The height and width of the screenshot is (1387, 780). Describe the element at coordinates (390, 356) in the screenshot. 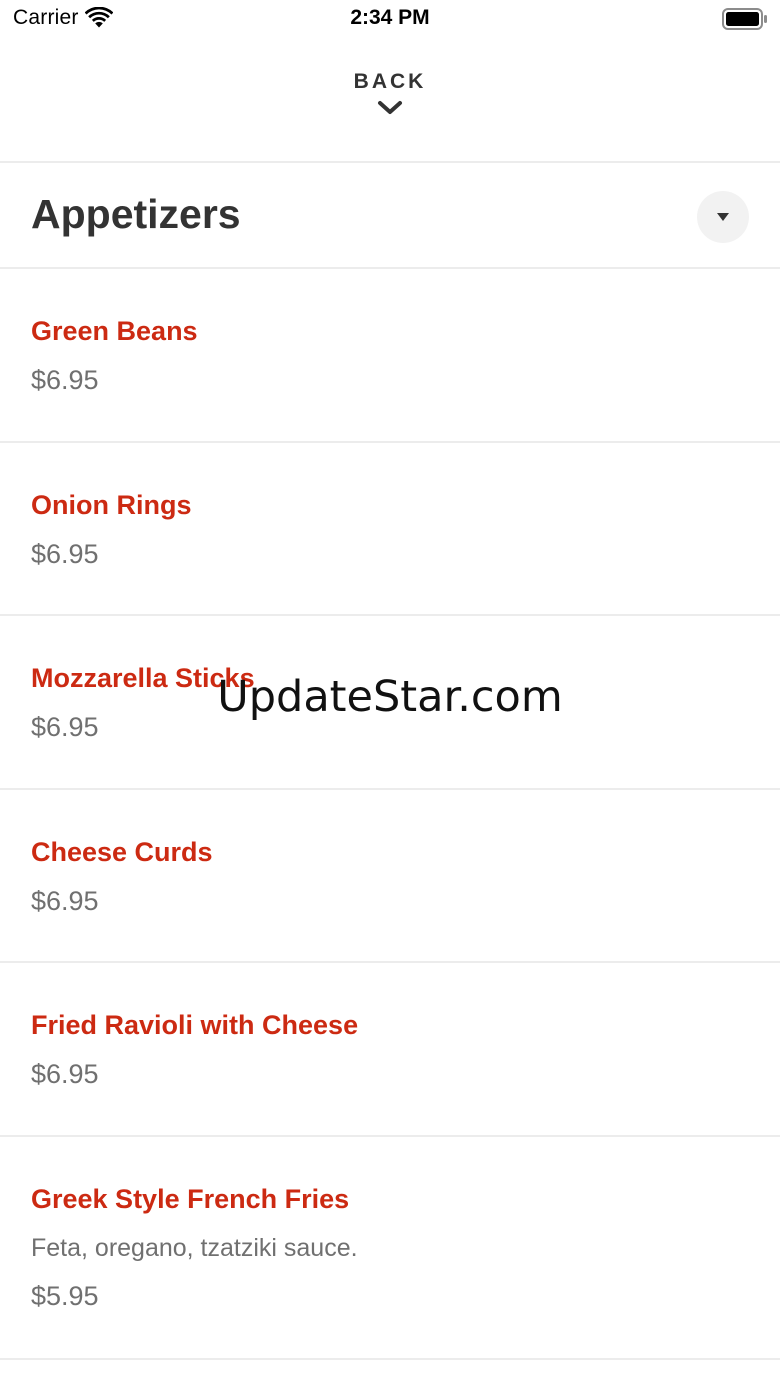

I see `menu-item-green-beans: Green Beans $6.95` at that location.